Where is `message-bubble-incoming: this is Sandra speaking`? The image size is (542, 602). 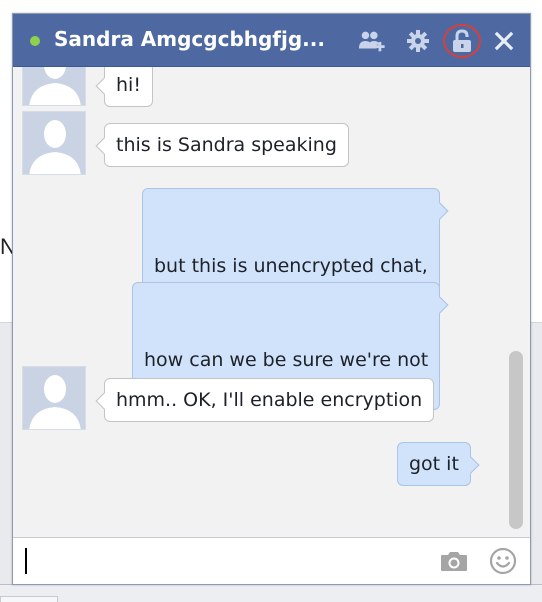
message-bubble-incoming: this is Sandra speaking is located at coordinates (222, 145).